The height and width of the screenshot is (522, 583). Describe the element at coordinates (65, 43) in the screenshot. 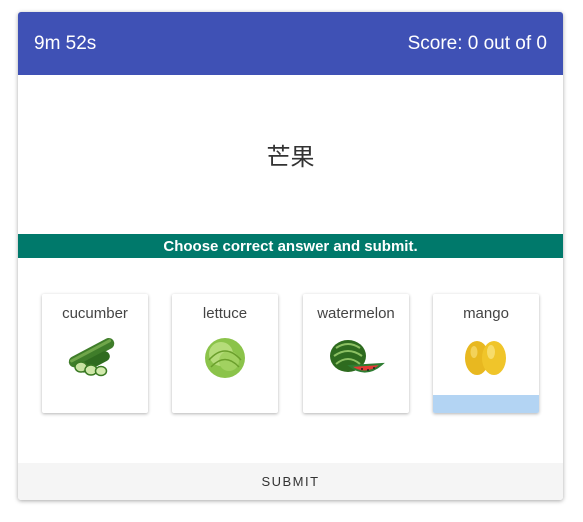

I see `timer: 9m 52s` at that location.